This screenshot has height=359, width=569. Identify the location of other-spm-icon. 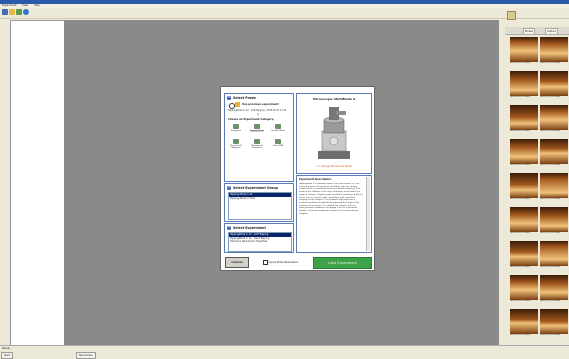
(278, 141).